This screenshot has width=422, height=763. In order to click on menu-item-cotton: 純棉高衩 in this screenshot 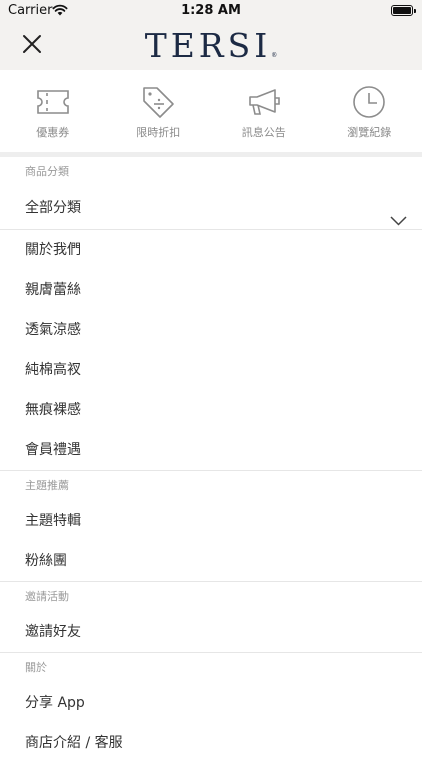, I will do `click(211, 370)`.